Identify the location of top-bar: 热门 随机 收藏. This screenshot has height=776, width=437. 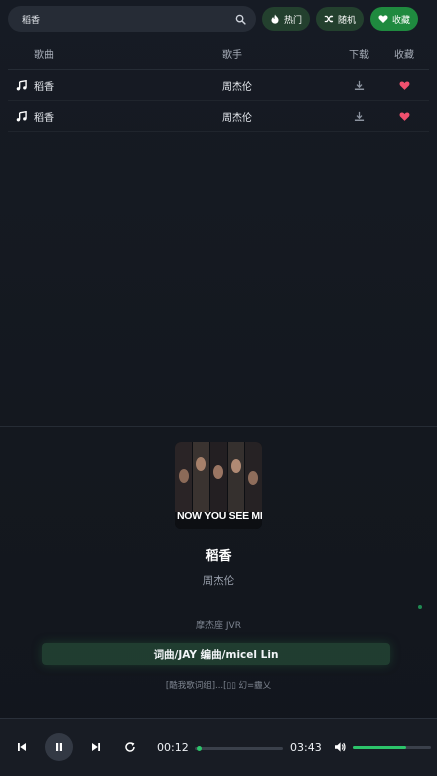
(218, 19).